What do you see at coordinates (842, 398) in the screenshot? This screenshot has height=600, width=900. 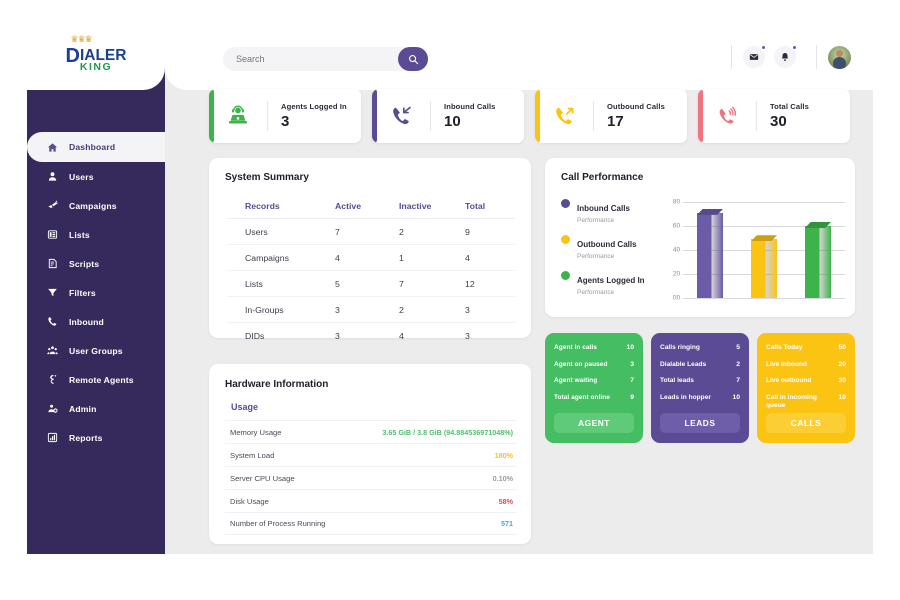 I see `stat-number: 10` at bounding box center [842, 398].